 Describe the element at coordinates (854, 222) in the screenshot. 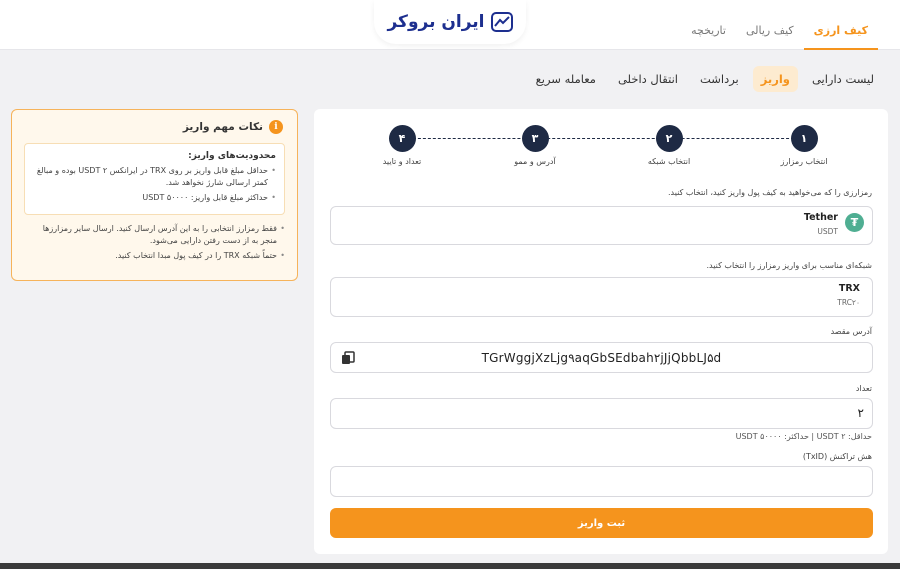

I see `tether-icon: ₮` at that location.